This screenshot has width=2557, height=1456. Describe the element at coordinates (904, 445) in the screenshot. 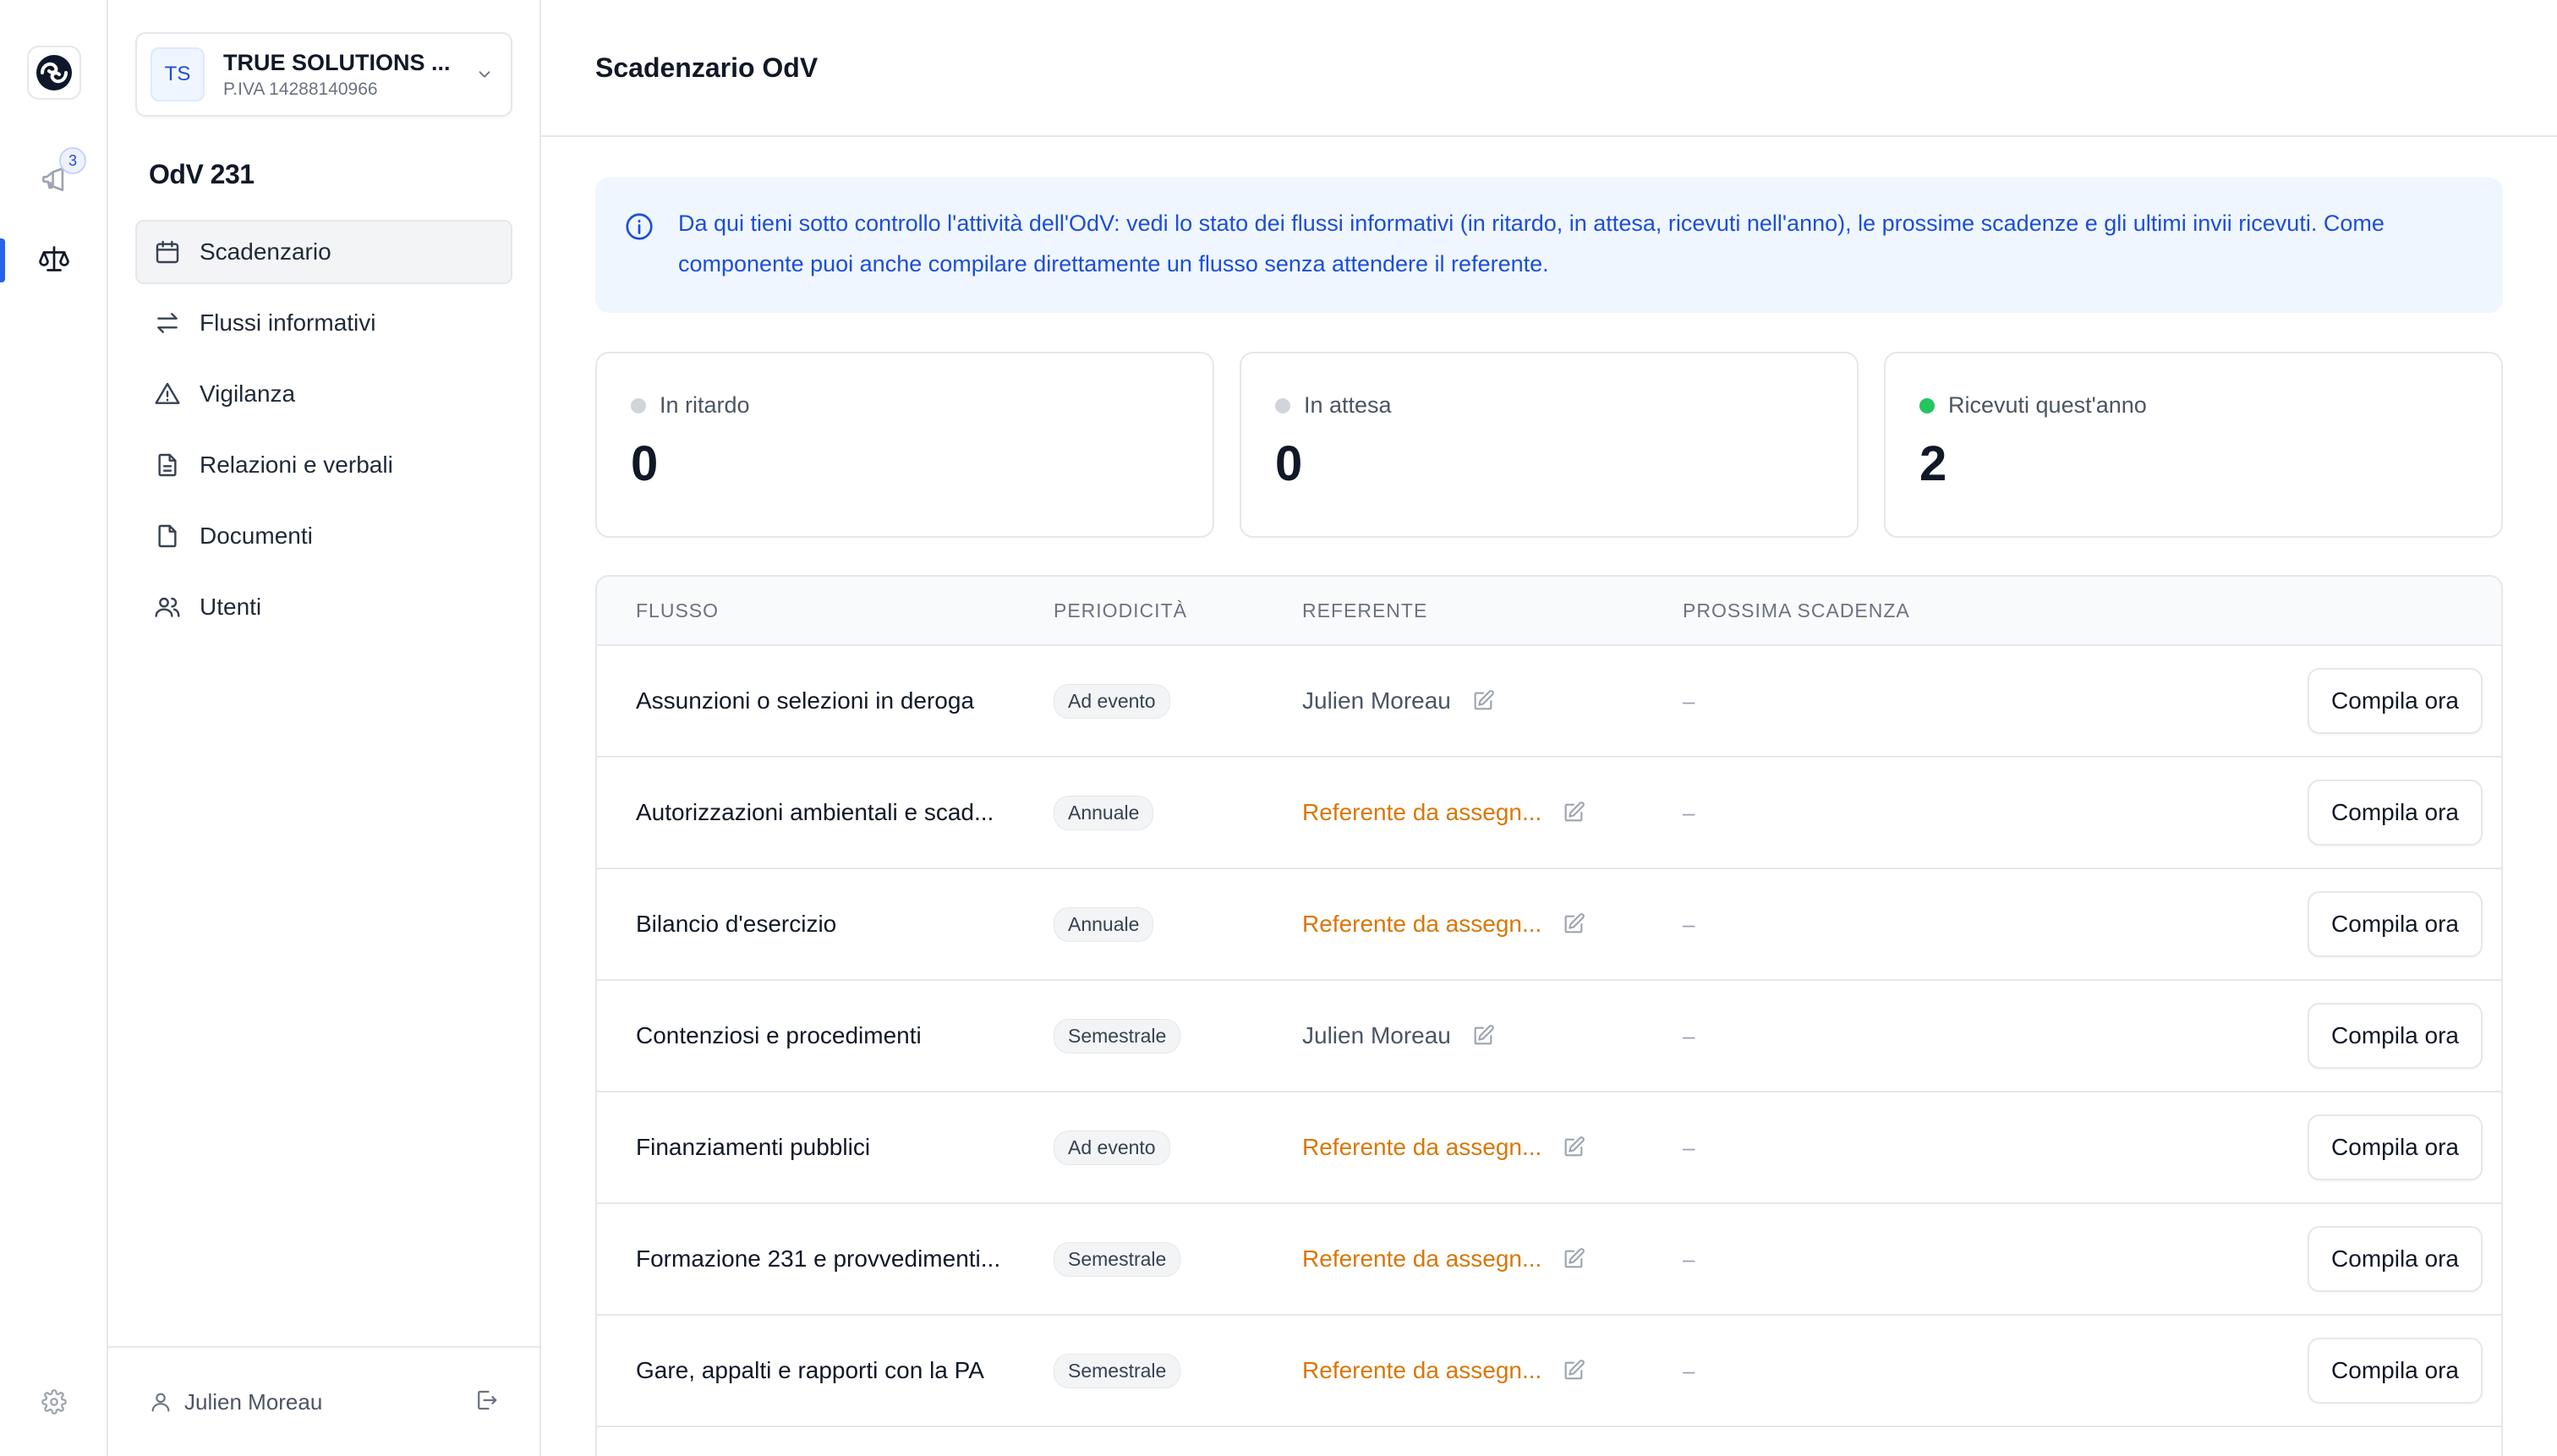

I see `stat-card-in-ritardo: In ritardo 0` at that location.